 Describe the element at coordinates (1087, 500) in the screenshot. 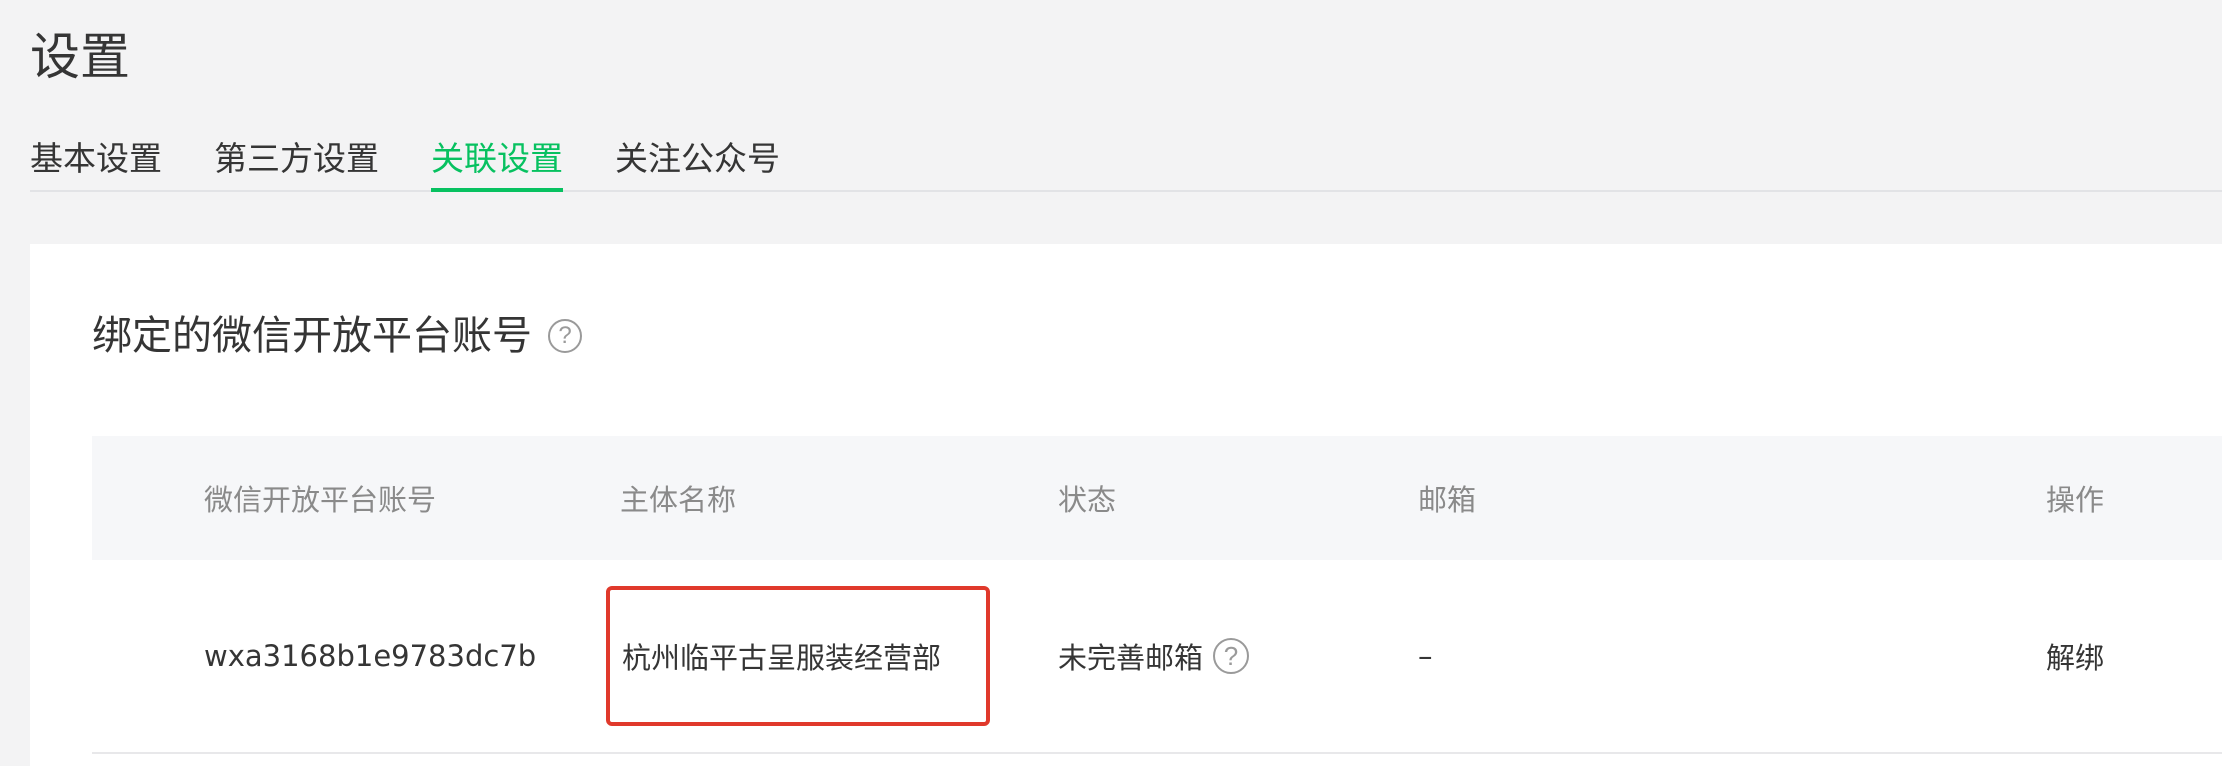

I see `header-status: 状态` at that location.